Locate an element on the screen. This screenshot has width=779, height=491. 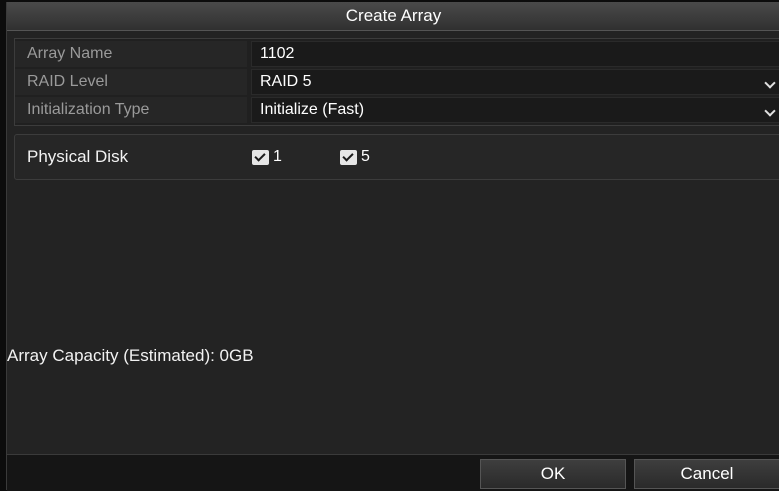
disk-option-label: 5 is located at coordinates (365, 156).